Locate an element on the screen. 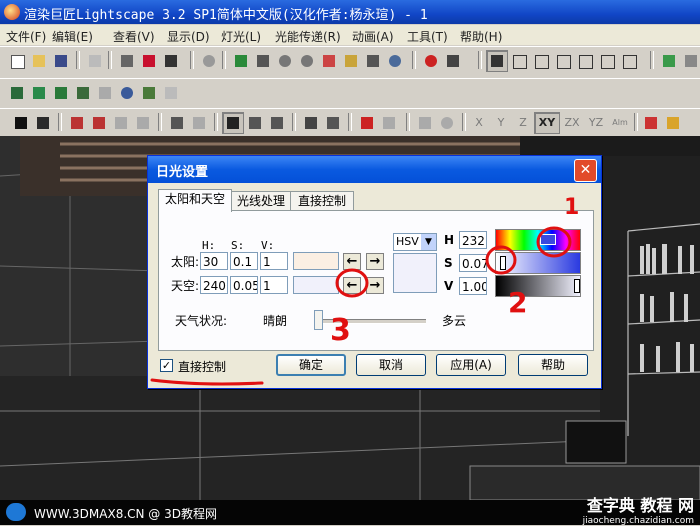 The width and height of the screenshot is (700, 526). saturation-bar is located at coordinates (538, 263).